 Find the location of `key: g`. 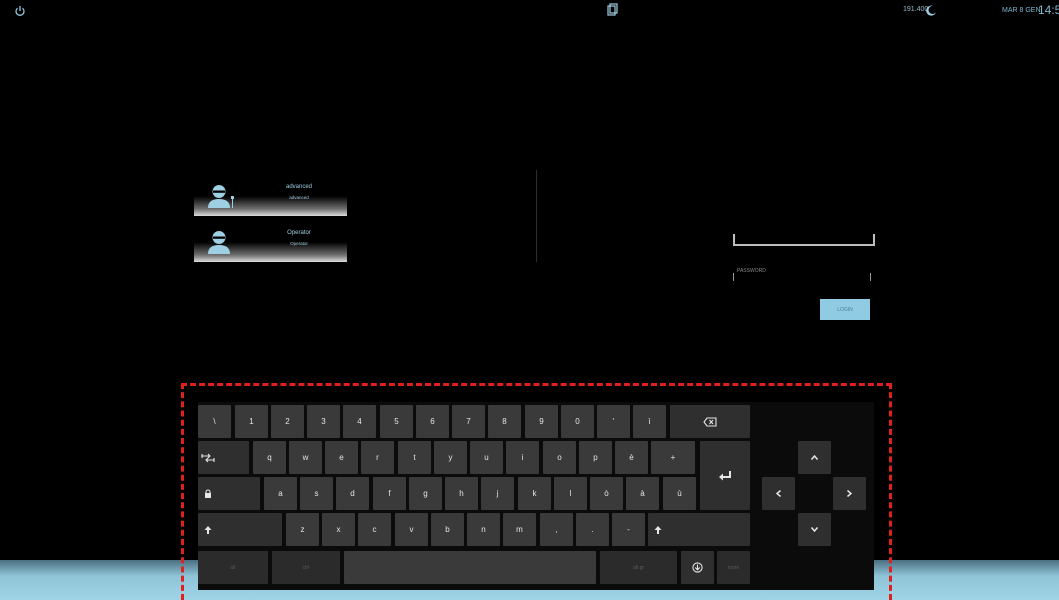

key: g is located at coordinates (425, 493).